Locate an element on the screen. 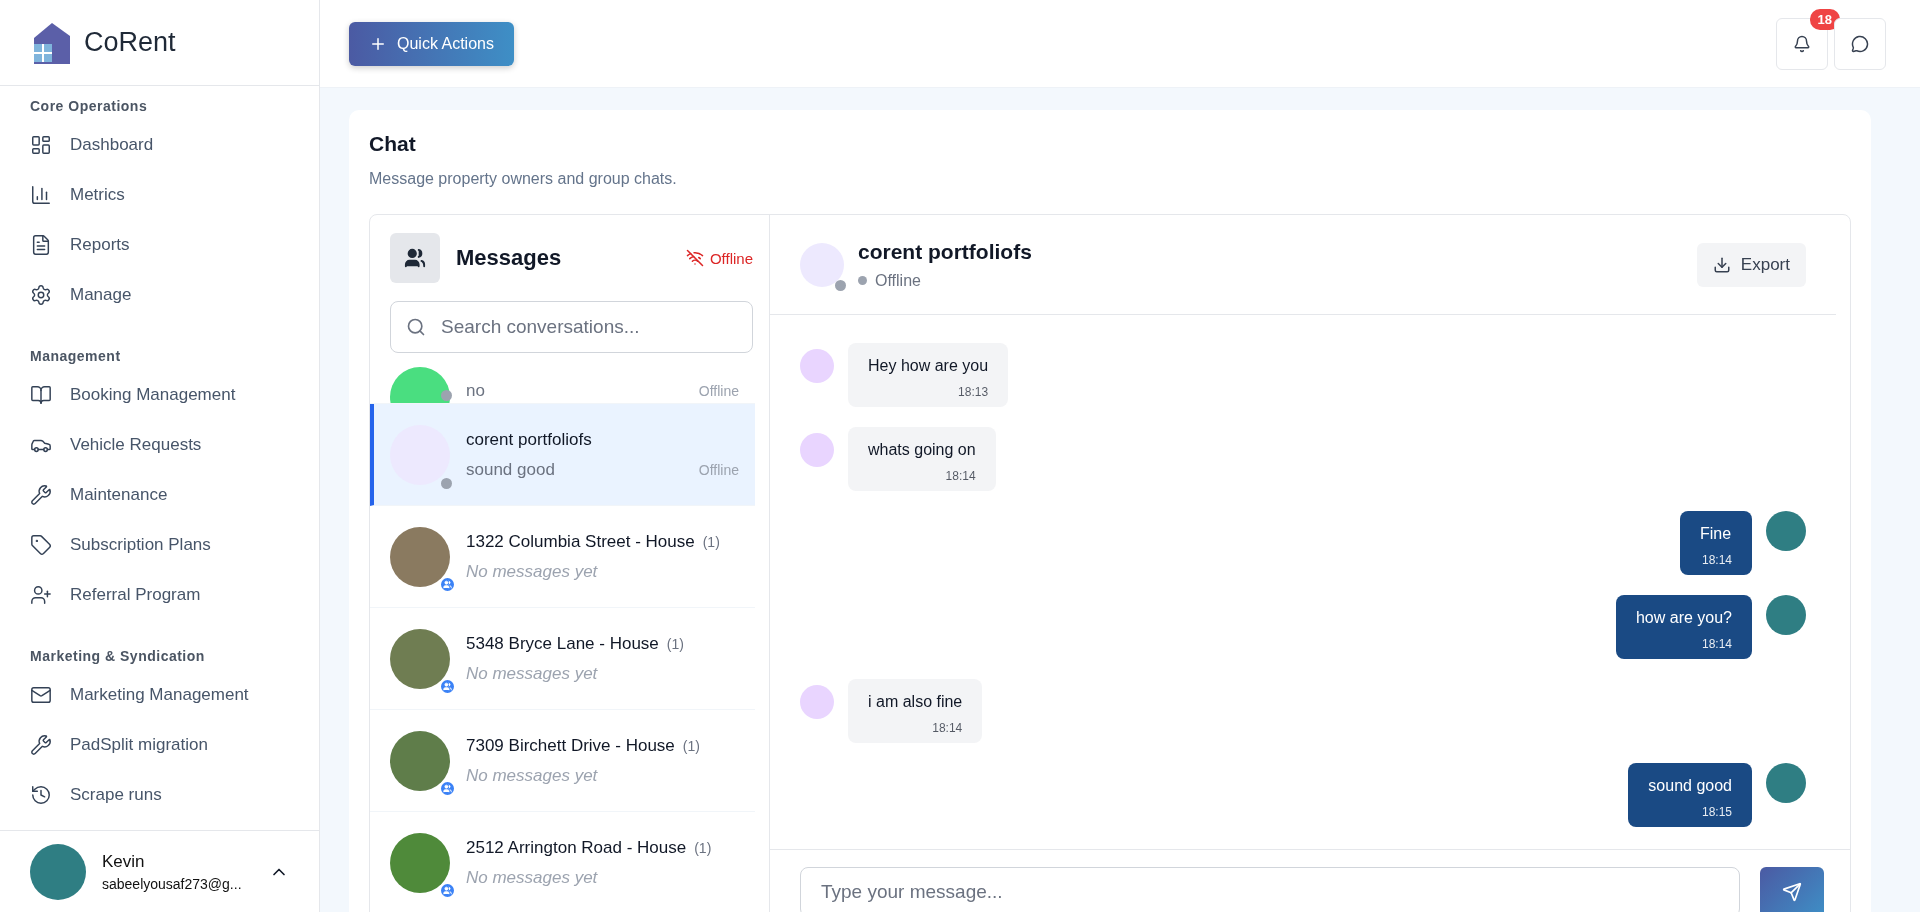 The image size is (1920, 912). message-preview: sound good is located at coordinates (510, 469).